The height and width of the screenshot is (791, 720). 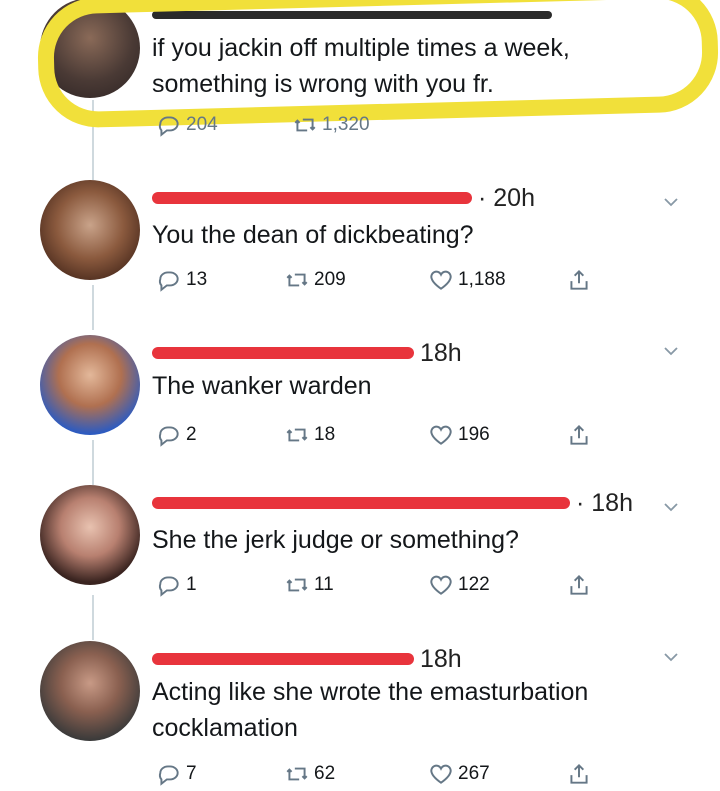 What do you see at coordinates (604, 502) in the screenshot?
I see `tweet-time: · 18h` at bounding box center [604, 502].